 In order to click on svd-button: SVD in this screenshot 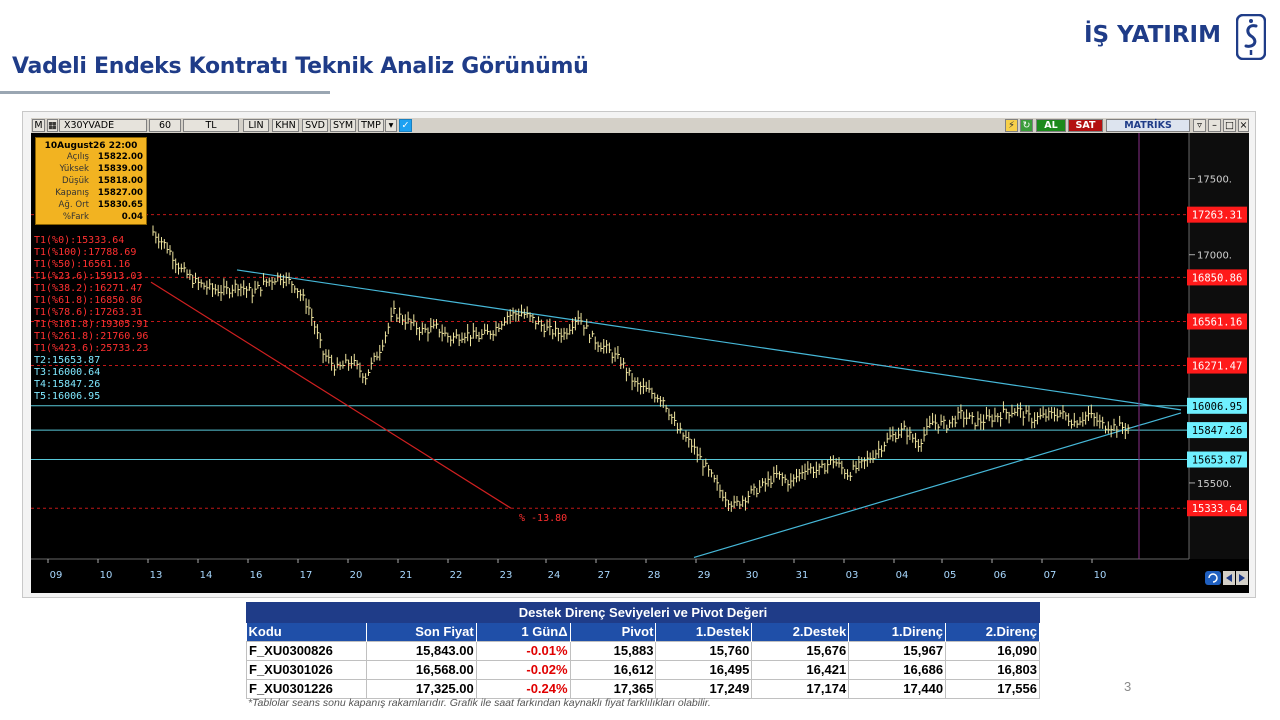, I will do `click(315, 125)`.